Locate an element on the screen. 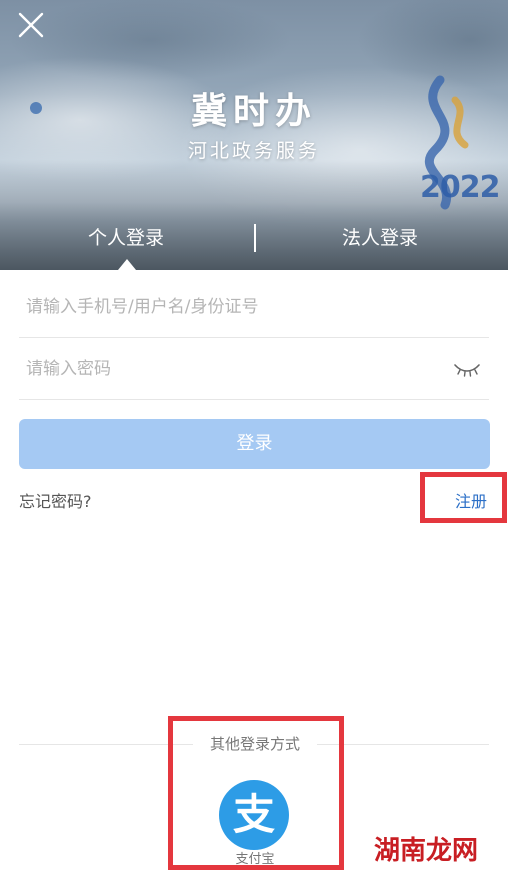  tab-personal-login: 个人登录 is located at coordinates (126, 238).